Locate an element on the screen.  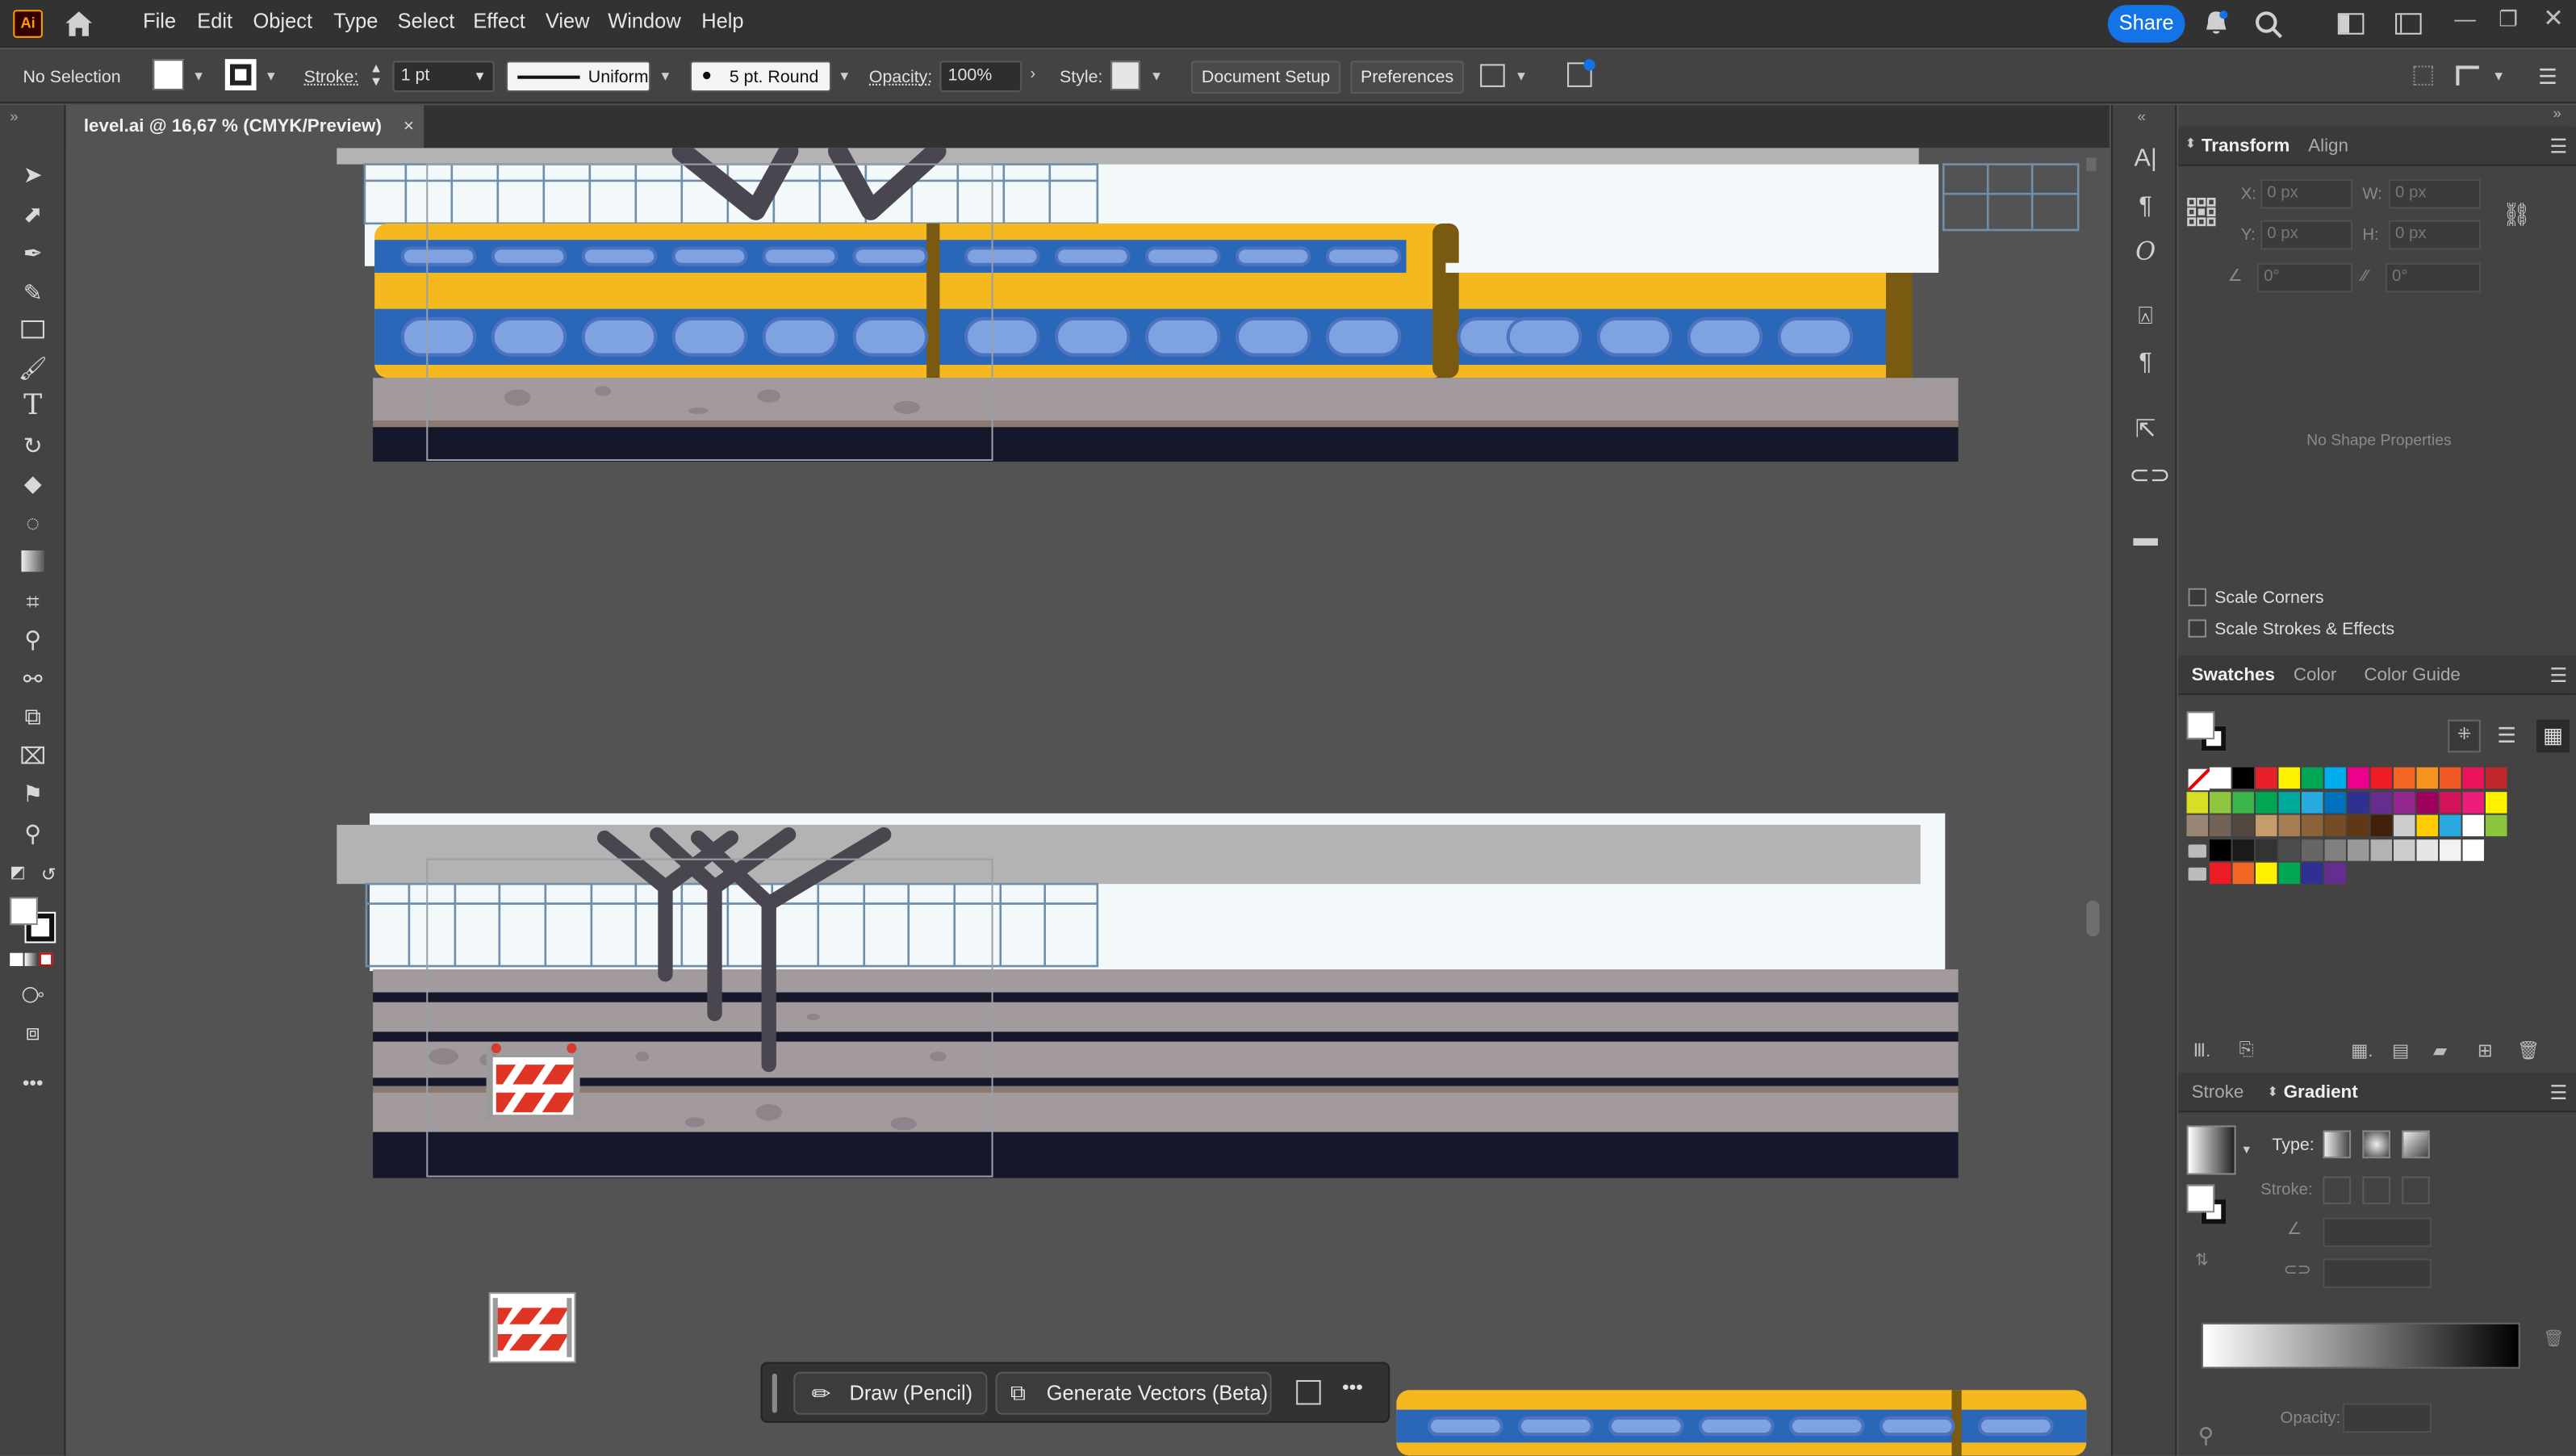
character-styles-icon: ⍓ is located at coordinates (2145, 319).